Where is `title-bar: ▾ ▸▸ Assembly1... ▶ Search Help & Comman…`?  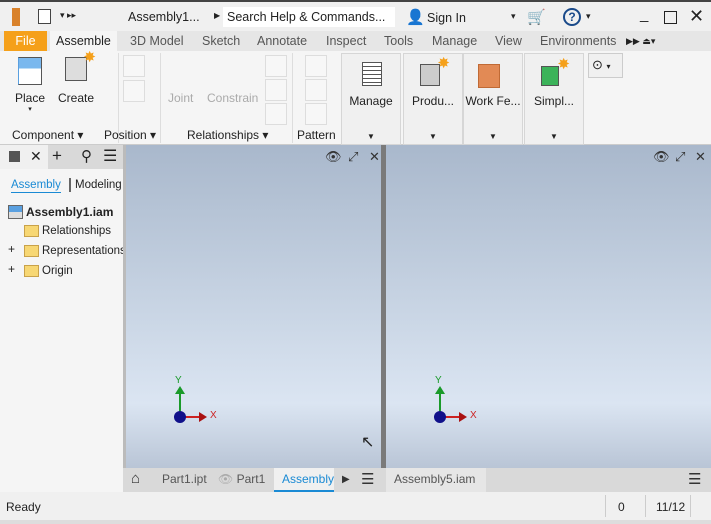 title-bar: ▾ ▸▸ Assembly1... ▶ Search Help & Comman… is located at coordinates (355, 15).